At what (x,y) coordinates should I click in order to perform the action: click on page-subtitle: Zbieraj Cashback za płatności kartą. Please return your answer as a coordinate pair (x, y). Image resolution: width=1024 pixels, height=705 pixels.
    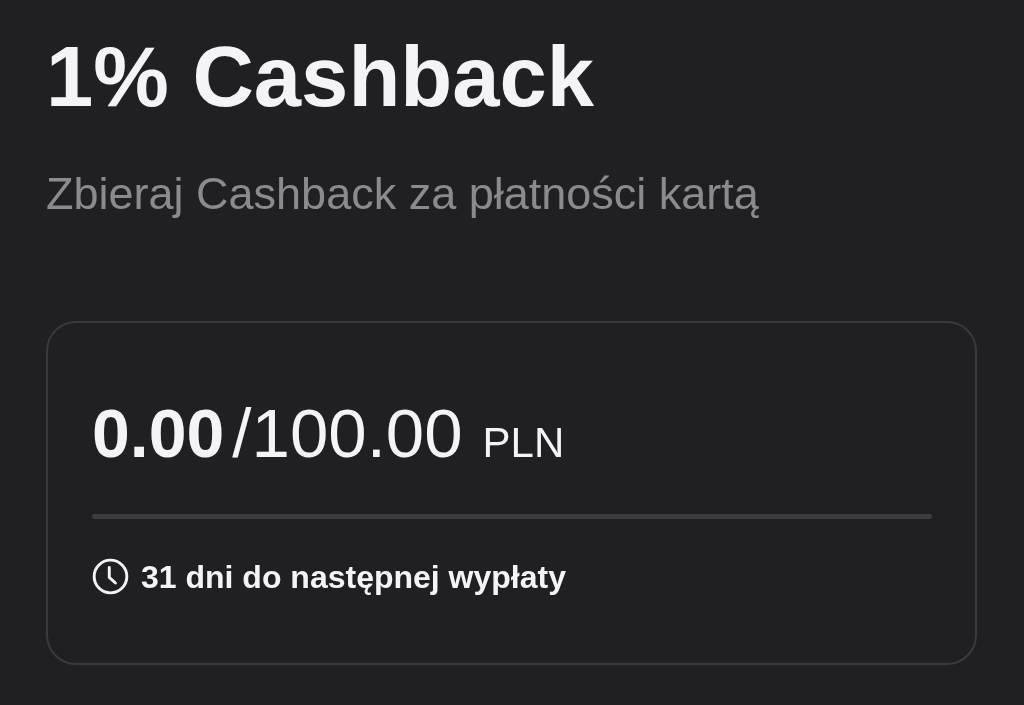
    Looking at the image, I should click on (402, 193).